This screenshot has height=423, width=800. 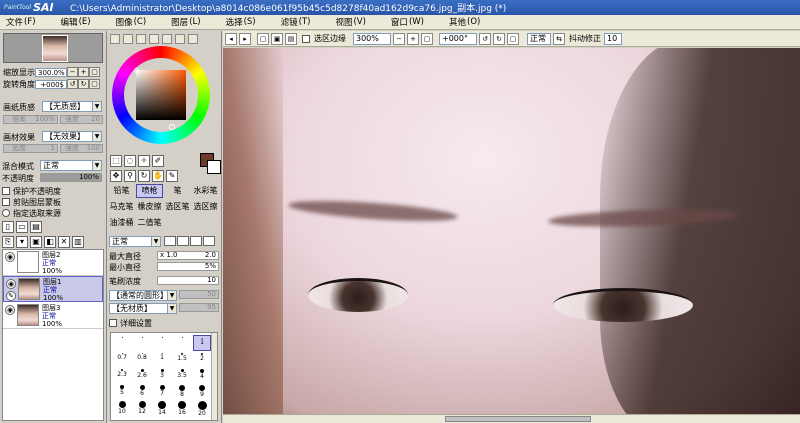 I want to click on swatches-tab-icon, so click(x=154, y=39).